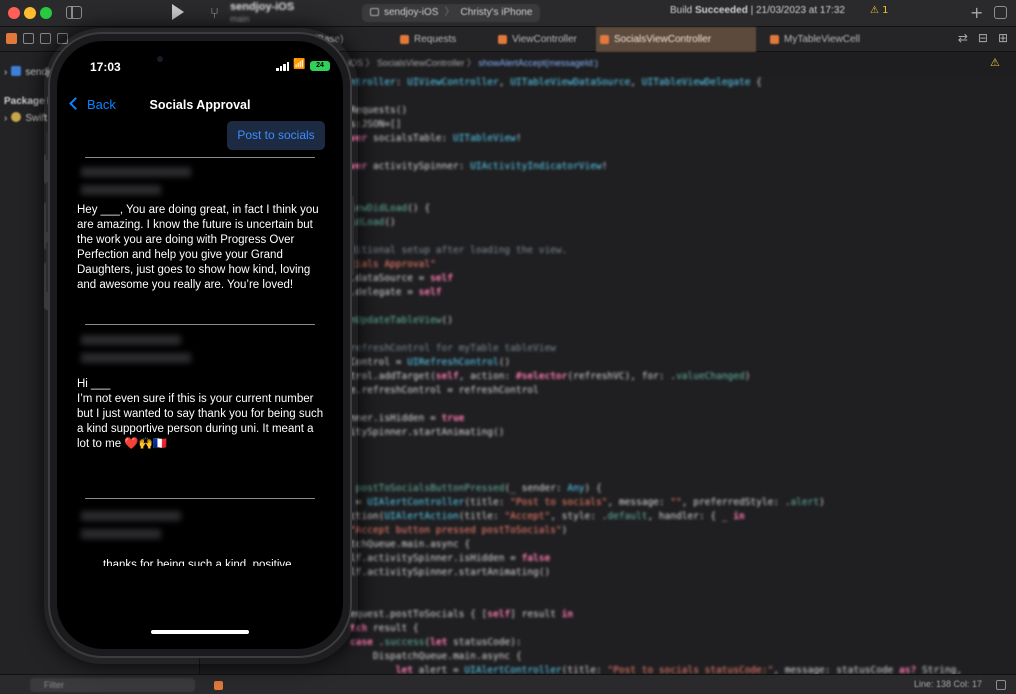 Image resolution: width=1016 pixels, height=694 pixels. What do you see at coordinates (683, 209) in the screenshot?
I see `code-line: iewDidLoad() {` at bounding box center [683, 209].